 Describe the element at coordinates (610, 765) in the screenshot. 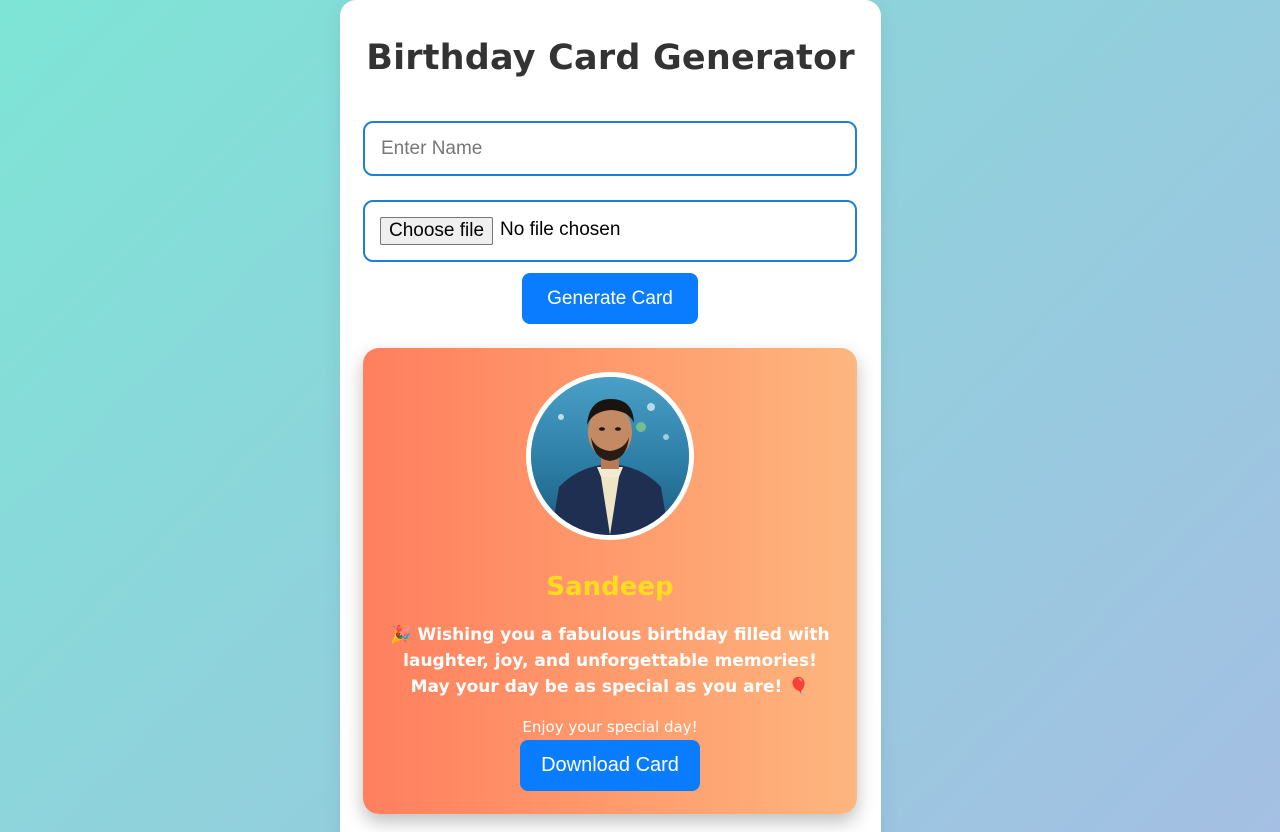

I see `download-card-button: Download Card` at that location.